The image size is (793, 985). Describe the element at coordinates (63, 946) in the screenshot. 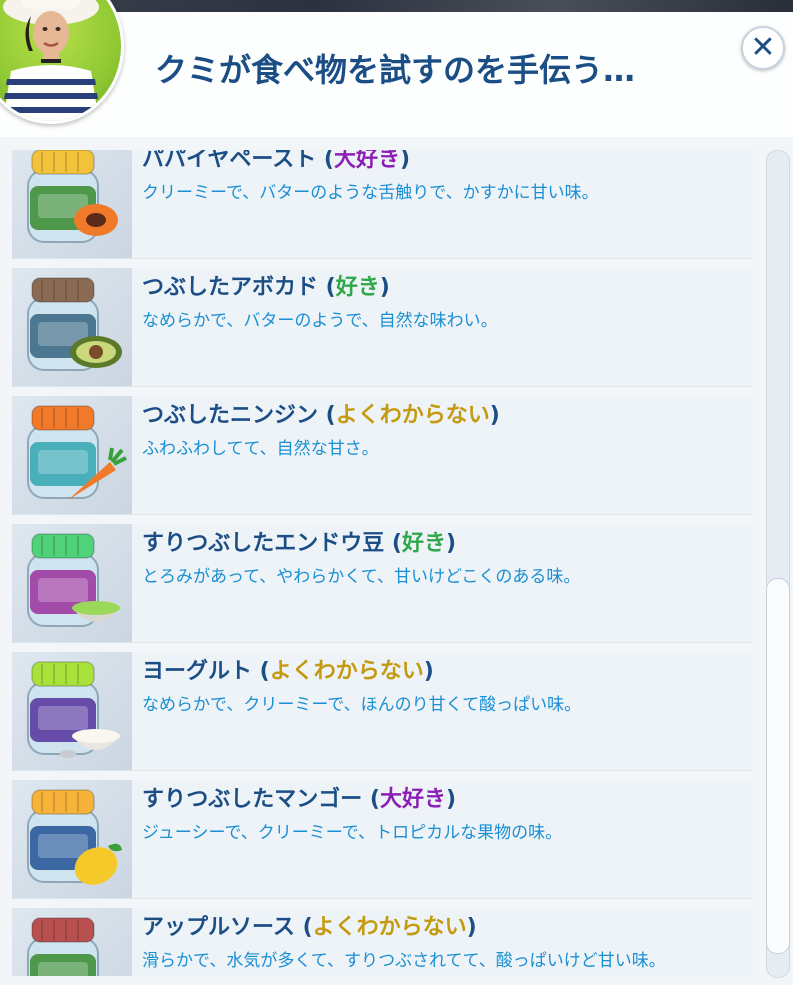

I see `apple-icon` at that location.